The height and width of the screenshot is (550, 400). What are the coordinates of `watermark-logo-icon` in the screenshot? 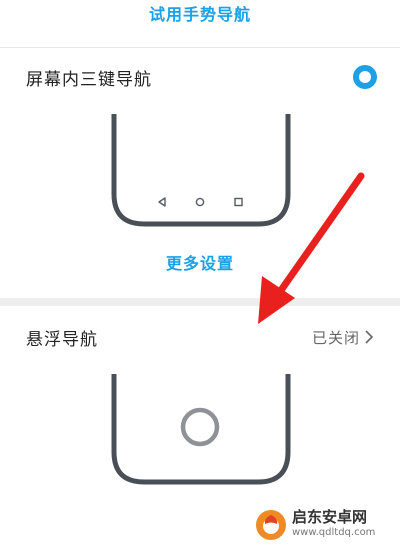 It's located at (271, 525).